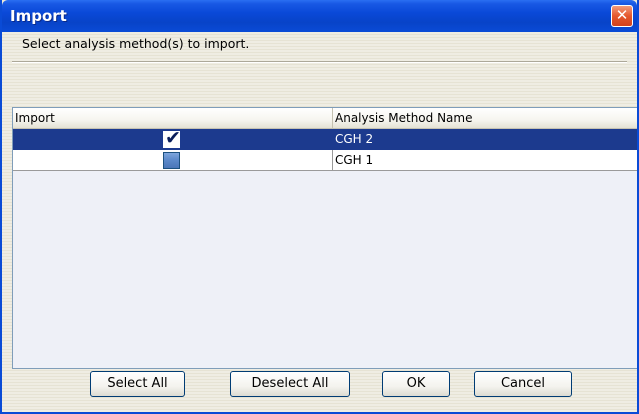  I want to click on close-icon: ✕, so click(622, 15).